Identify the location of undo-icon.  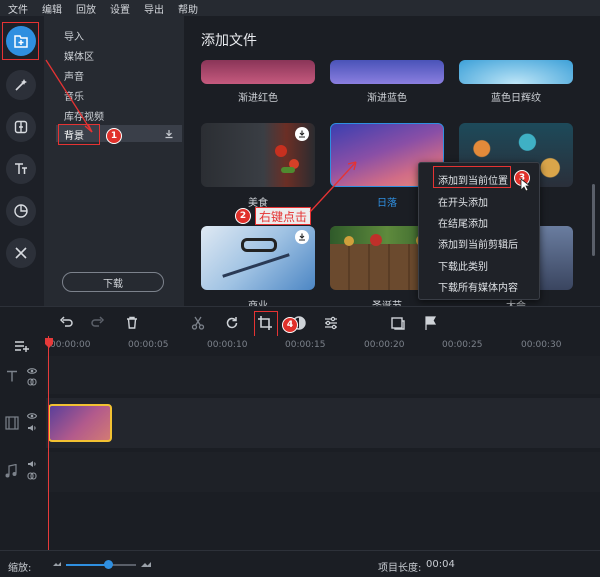
(66, 323).